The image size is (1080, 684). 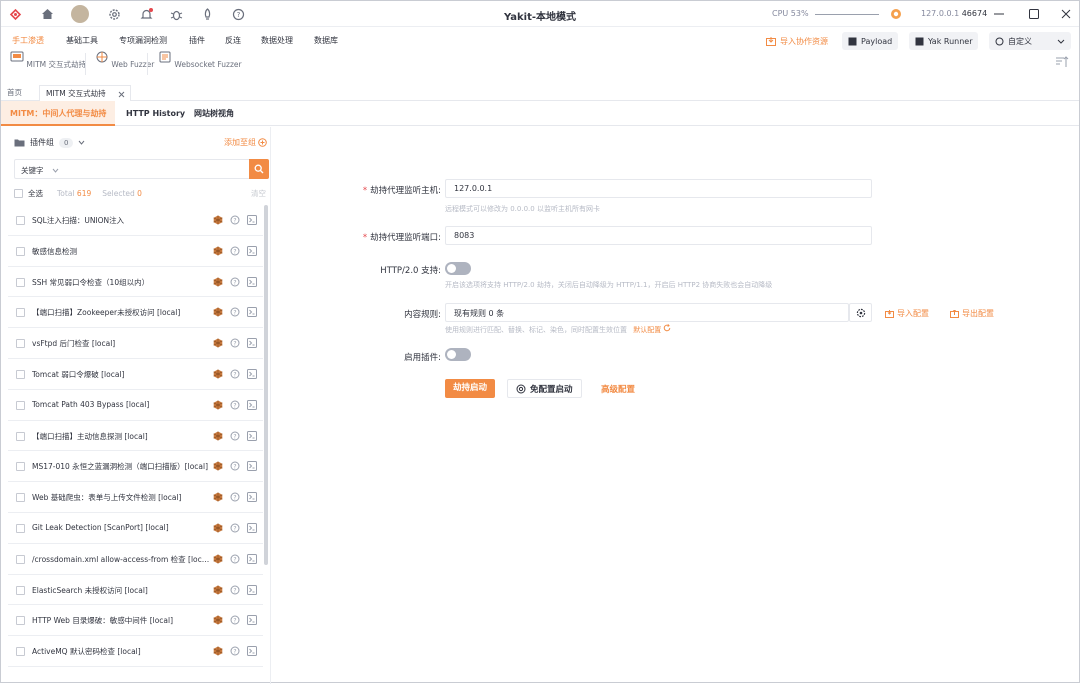 What do you see at coordinates (18, 193) in the screenshot?
I see `select-all-checkbox` at bounding box center [18, 193].